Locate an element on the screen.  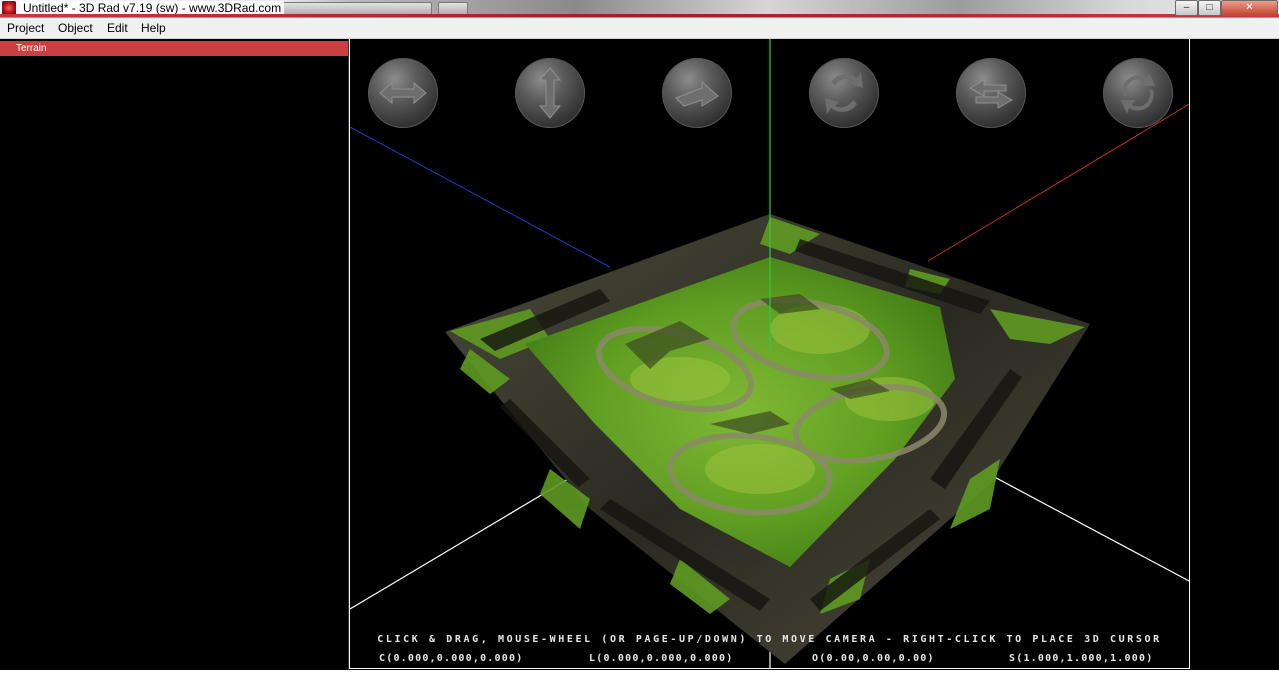
move-forward-button is located at coordinates (697, 93).